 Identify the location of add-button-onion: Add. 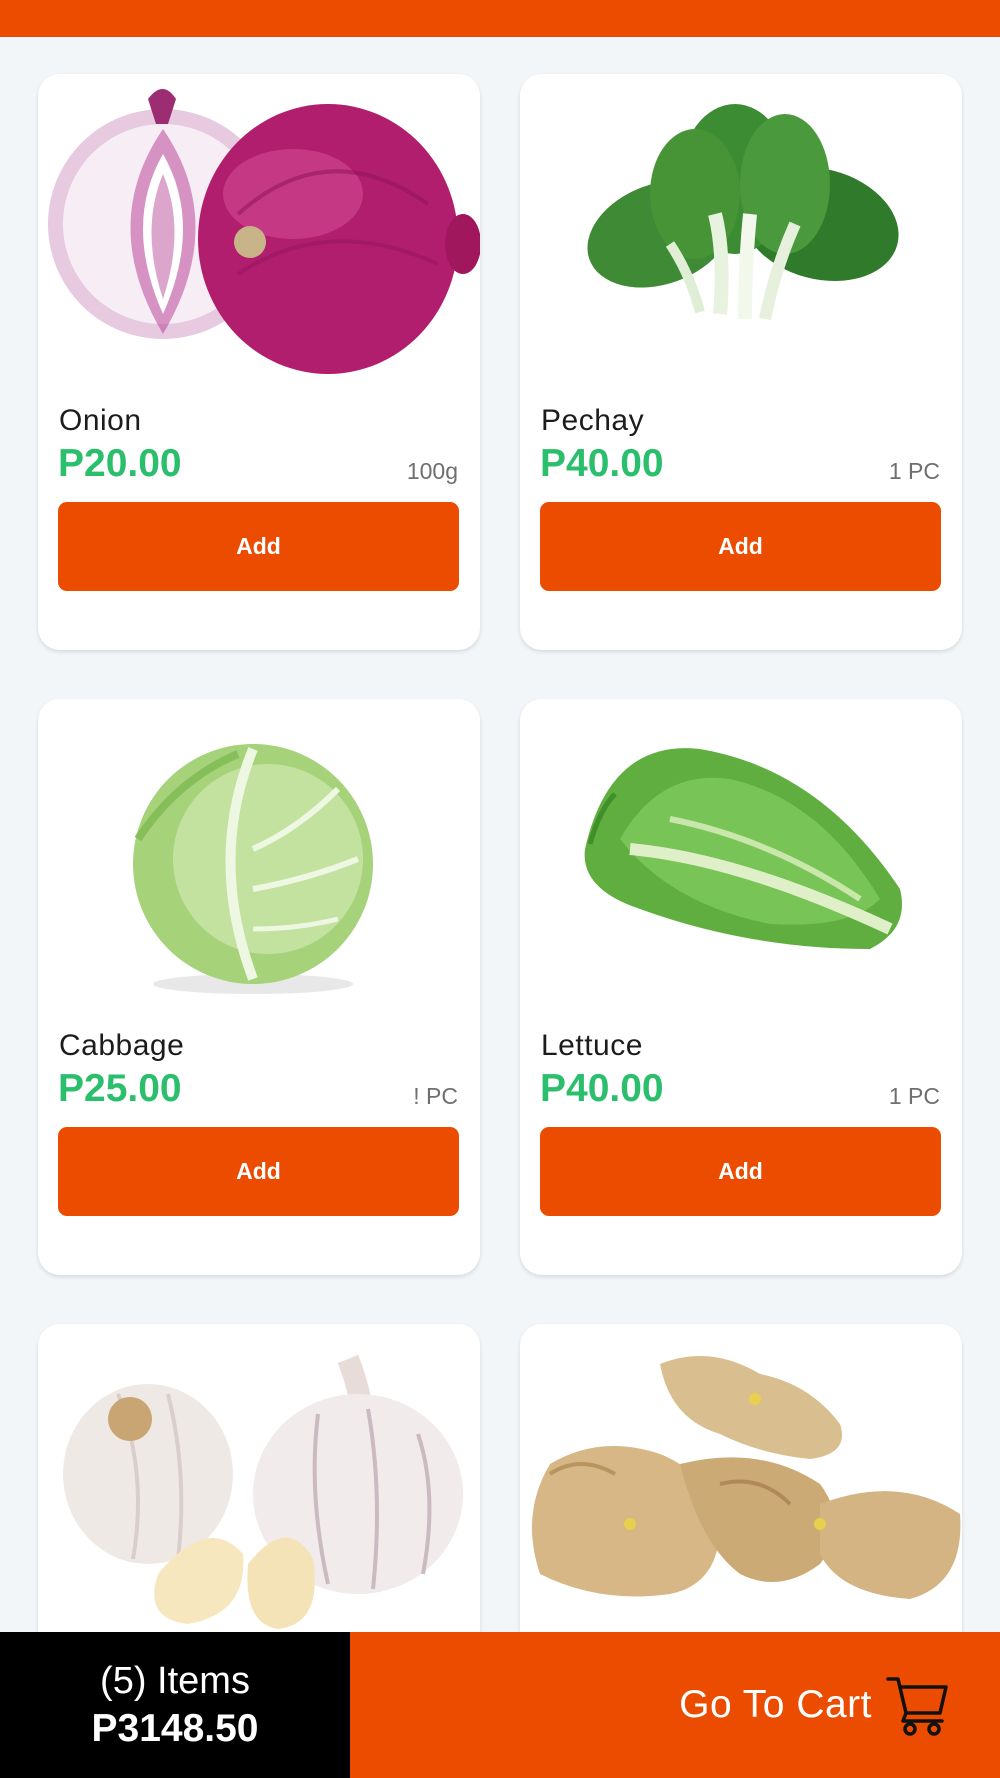
(258, 546).